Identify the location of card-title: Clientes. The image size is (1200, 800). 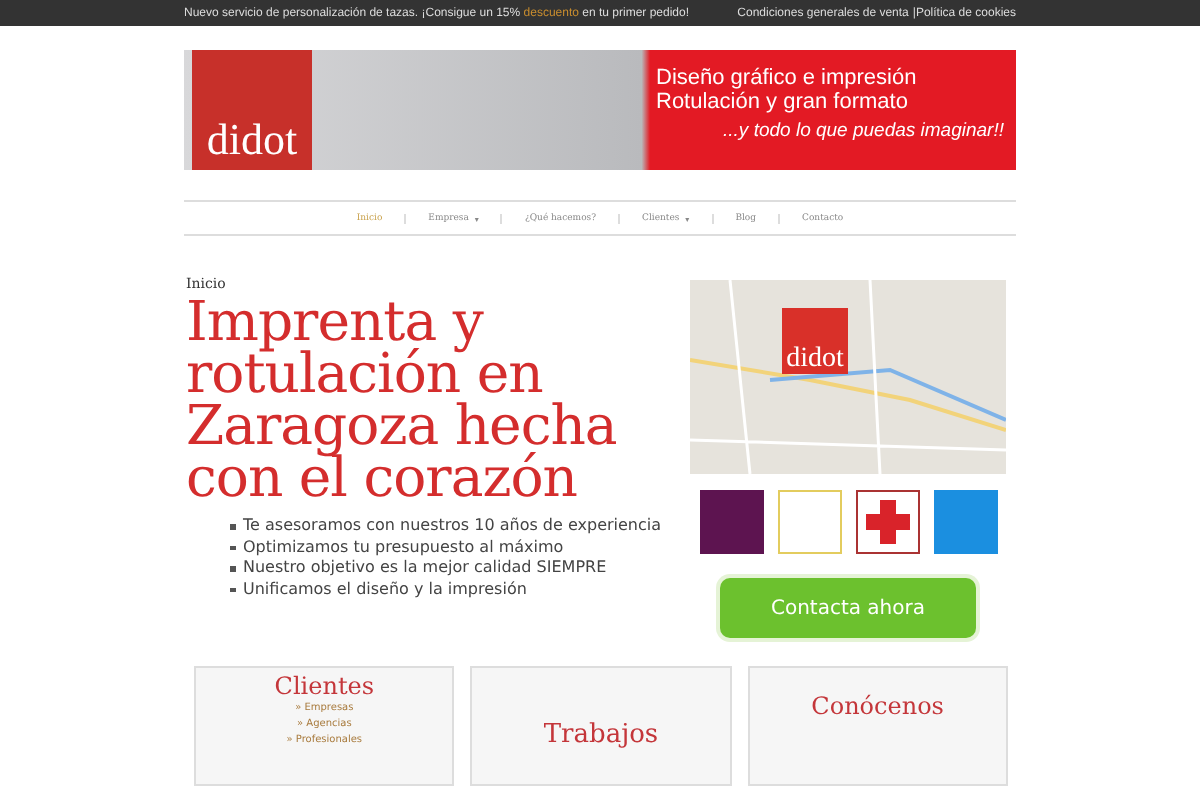
(324, 686).